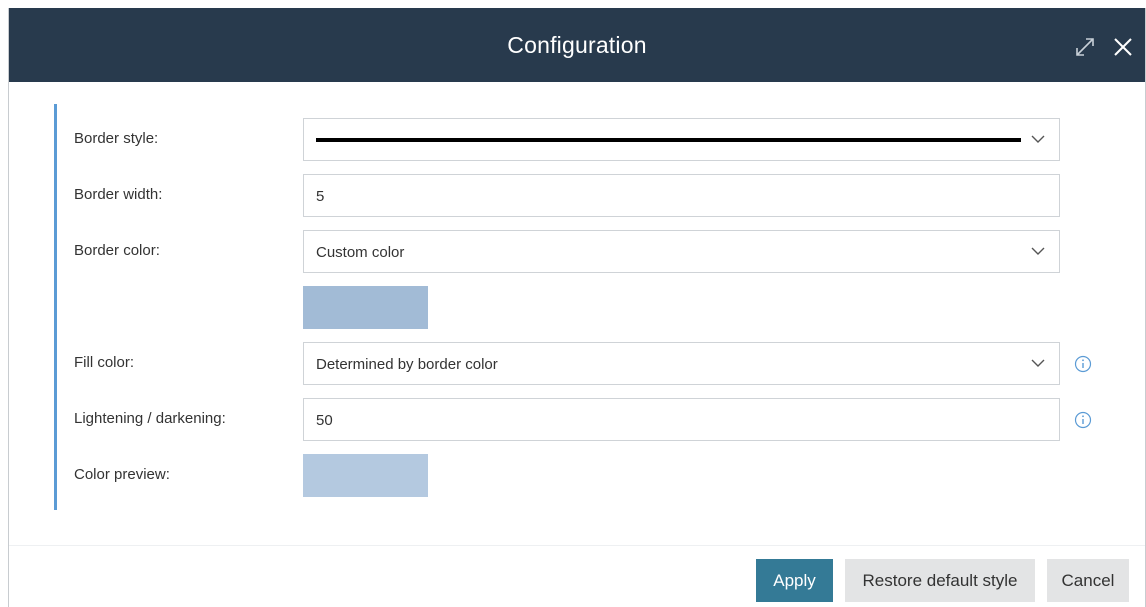  I want to click on color-preview-swatch, so click(365, 475).